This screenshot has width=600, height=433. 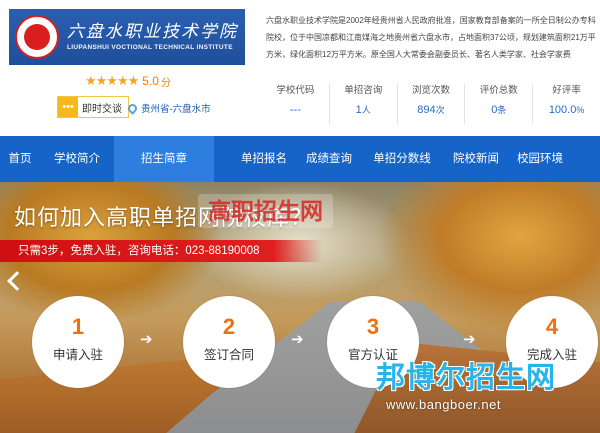 What do you see at coordinates (443, 404) in the screenshot?
I see `watermark-url: www.bangboer.net` at bounding box center [443, 404].